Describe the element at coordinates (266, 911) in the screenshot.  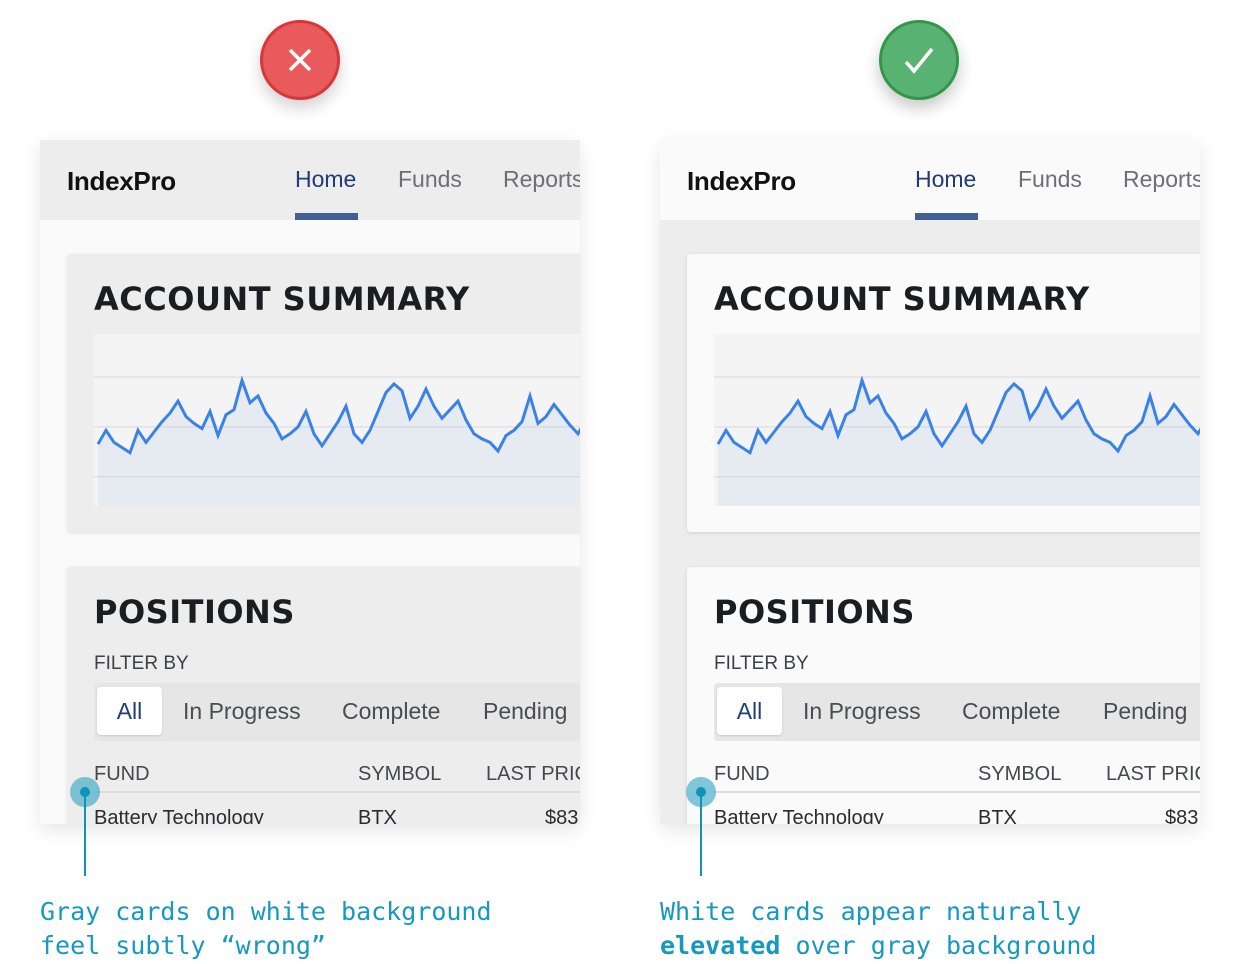
I see `caption-line: Gray cards on white background` at that location.